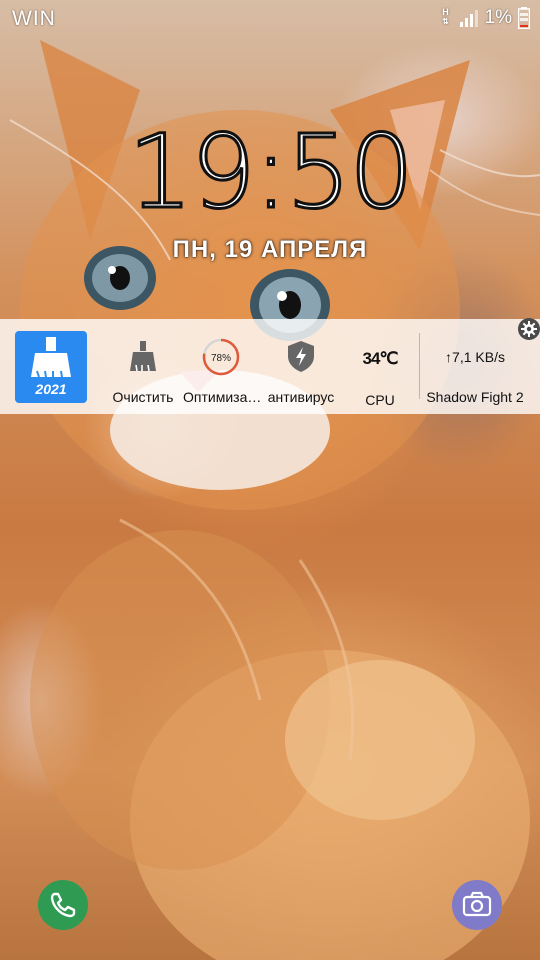 The width and height of the screenshot is (540, 960). What do you see at coordinates (270, 18) in the screenshot?
I see `status-bar: WIN H ⇅ 1%` at bounding box center [270, 18].